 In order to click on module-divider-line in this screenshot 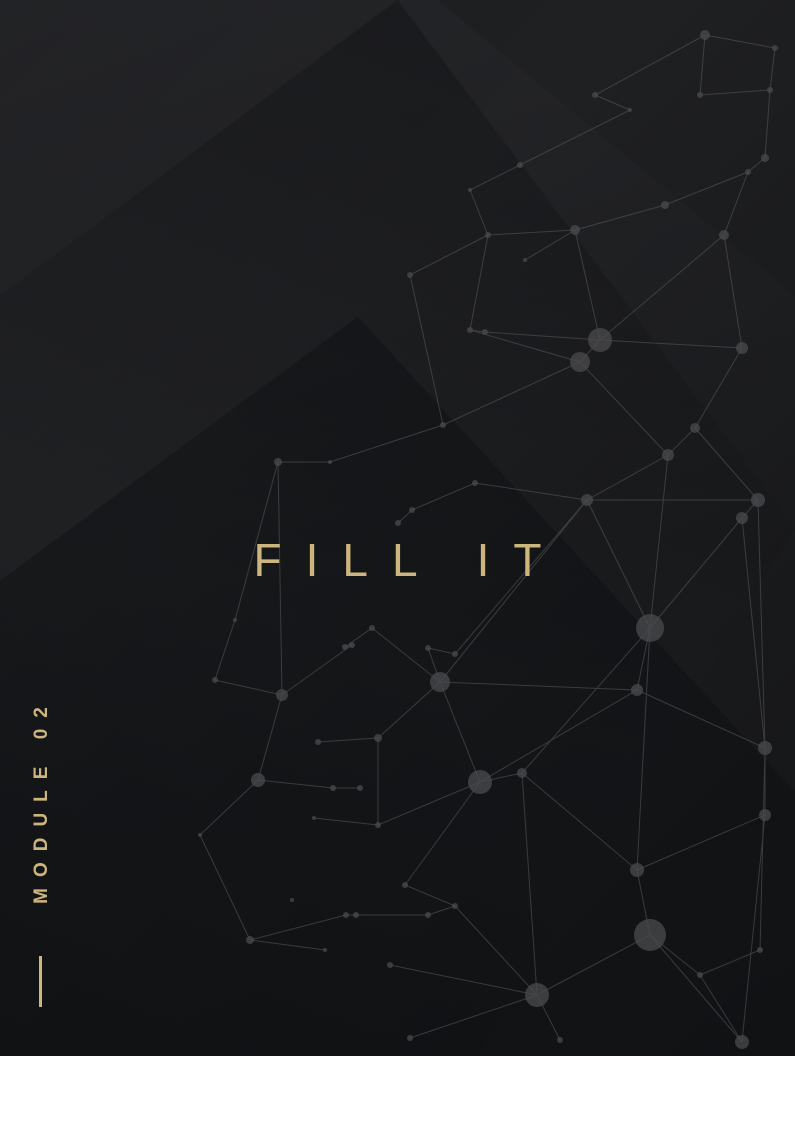, I will do `click(40, 981)`.